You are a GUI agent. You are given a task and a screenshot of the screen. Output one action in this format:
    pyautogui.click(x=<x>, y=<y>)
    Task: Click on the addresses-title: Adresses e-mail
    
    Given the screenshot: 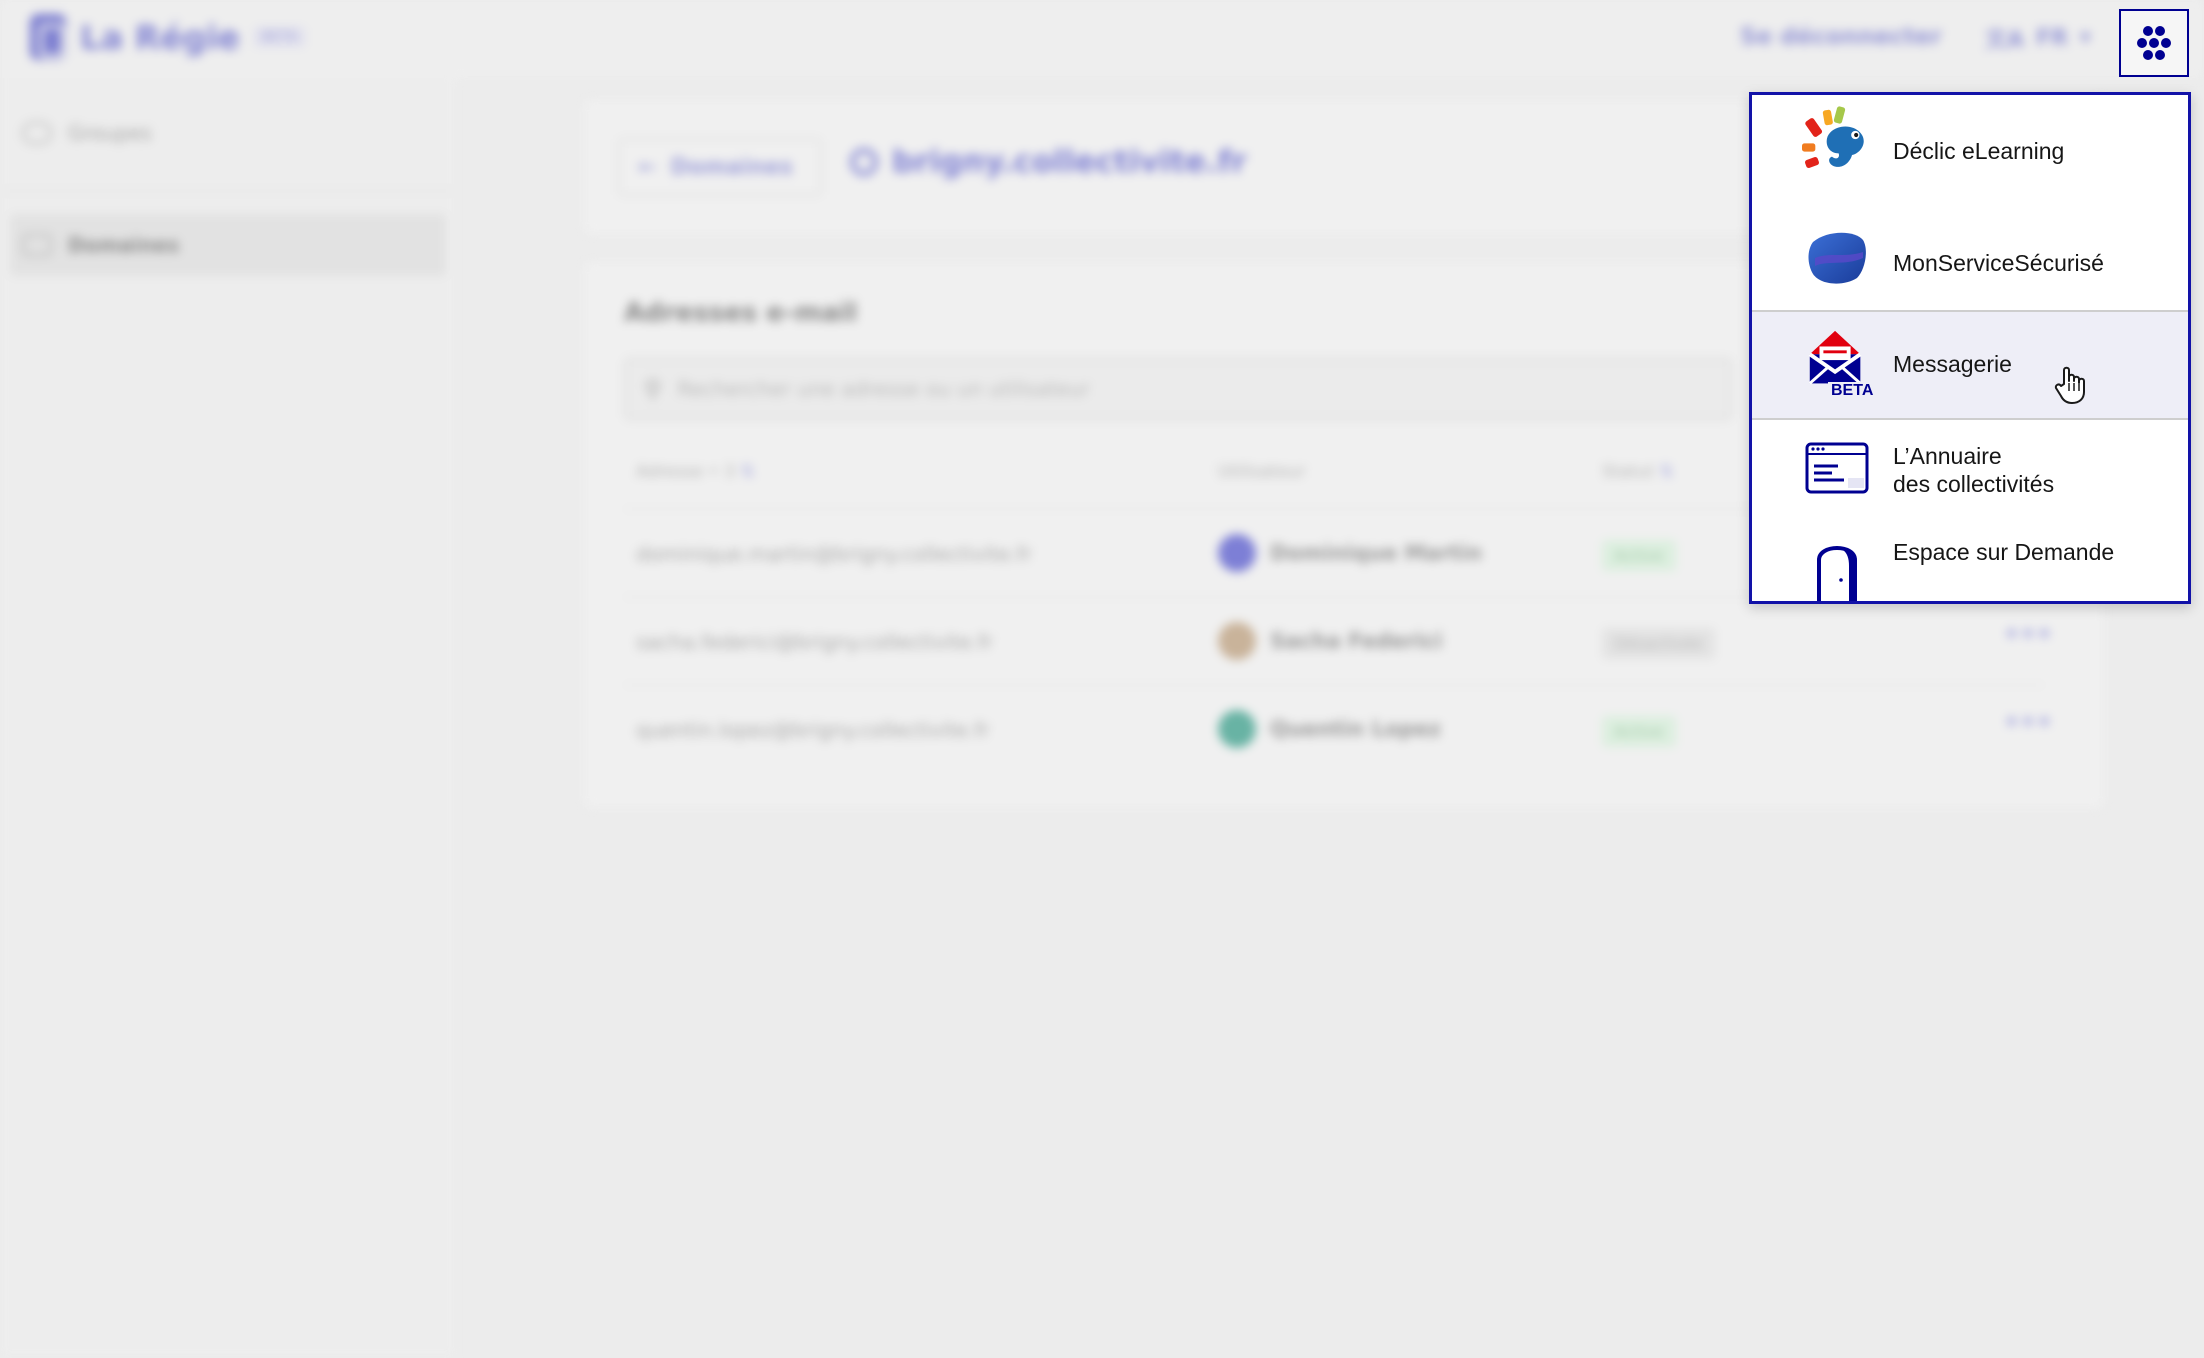 What is the action you would take?
    pyautogui.click(x=741, y=313)
    